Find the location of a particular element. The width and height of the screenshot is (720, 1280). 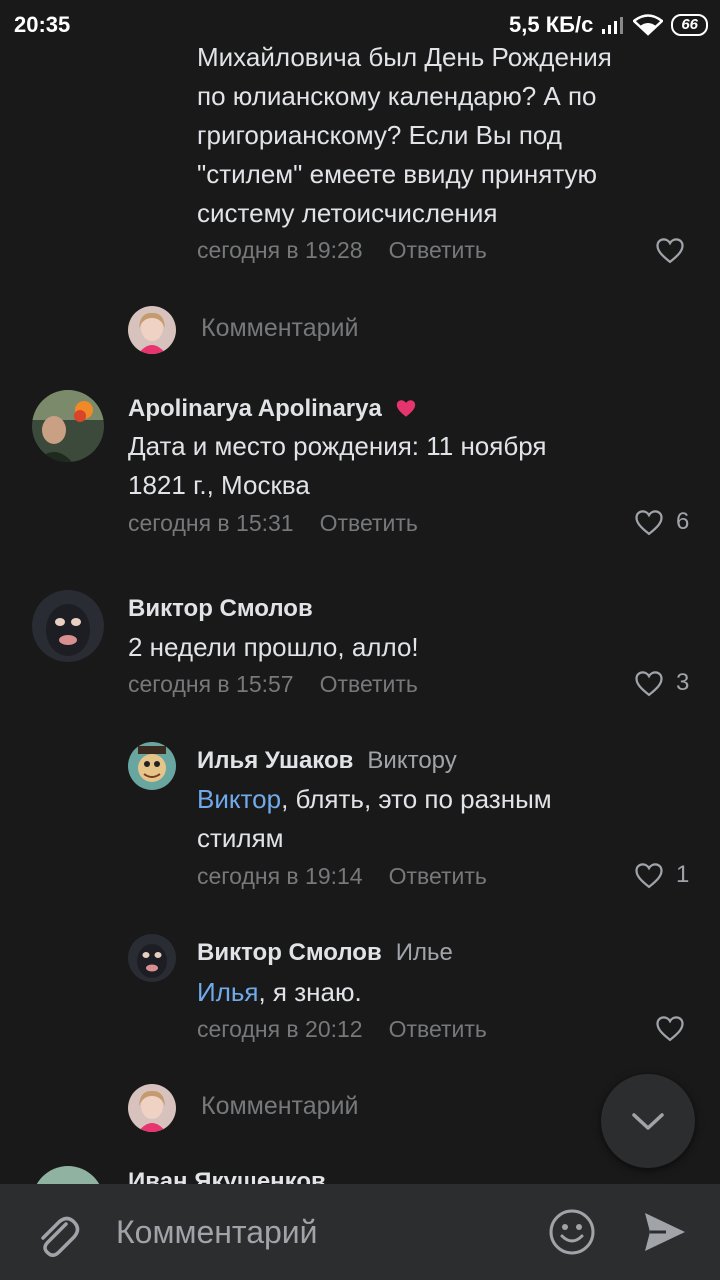

comment-meta: сегодня в 19:28 Ответить is located at coordinates (342, 250).